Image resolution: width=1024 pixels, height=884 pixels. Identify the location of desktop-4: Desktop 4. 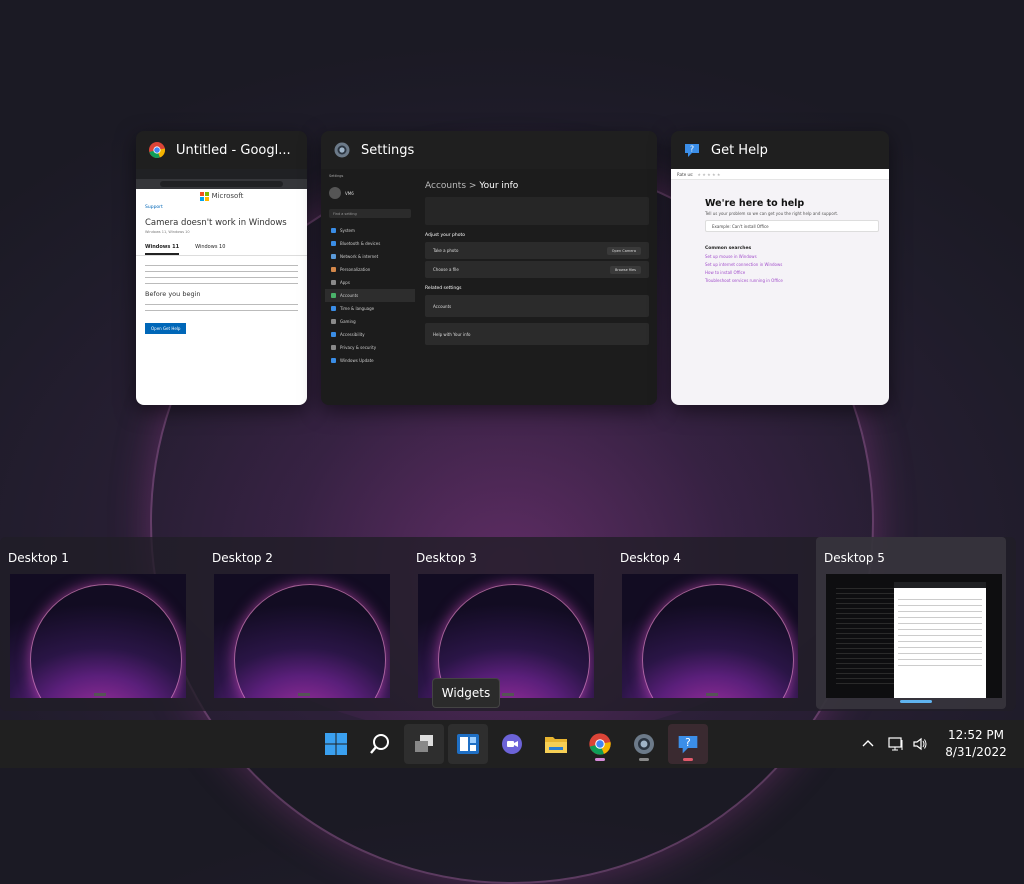
(707, 623).